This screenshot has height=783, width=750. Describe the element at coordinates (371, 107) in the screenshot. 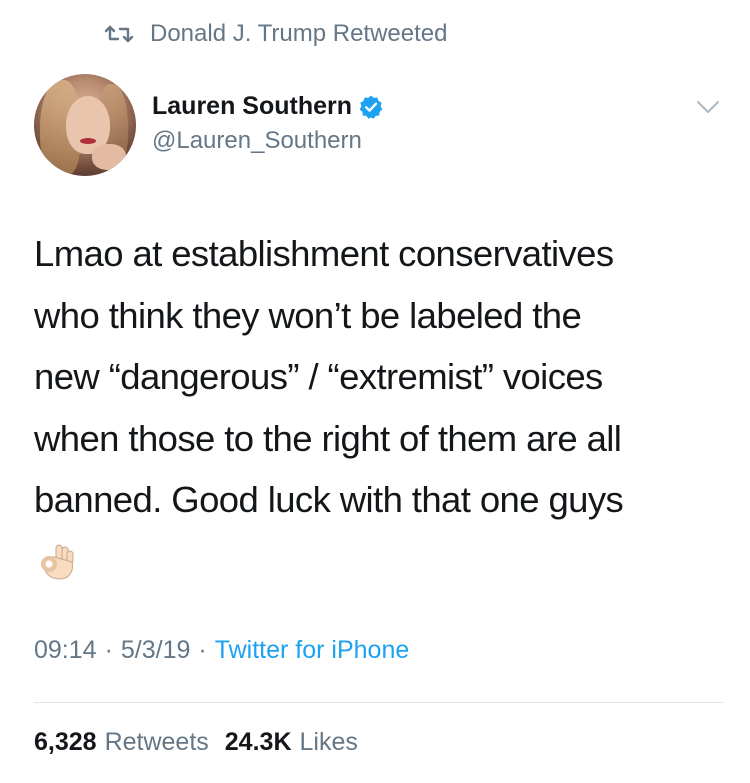

I see `verified-badge-icon` at that location.